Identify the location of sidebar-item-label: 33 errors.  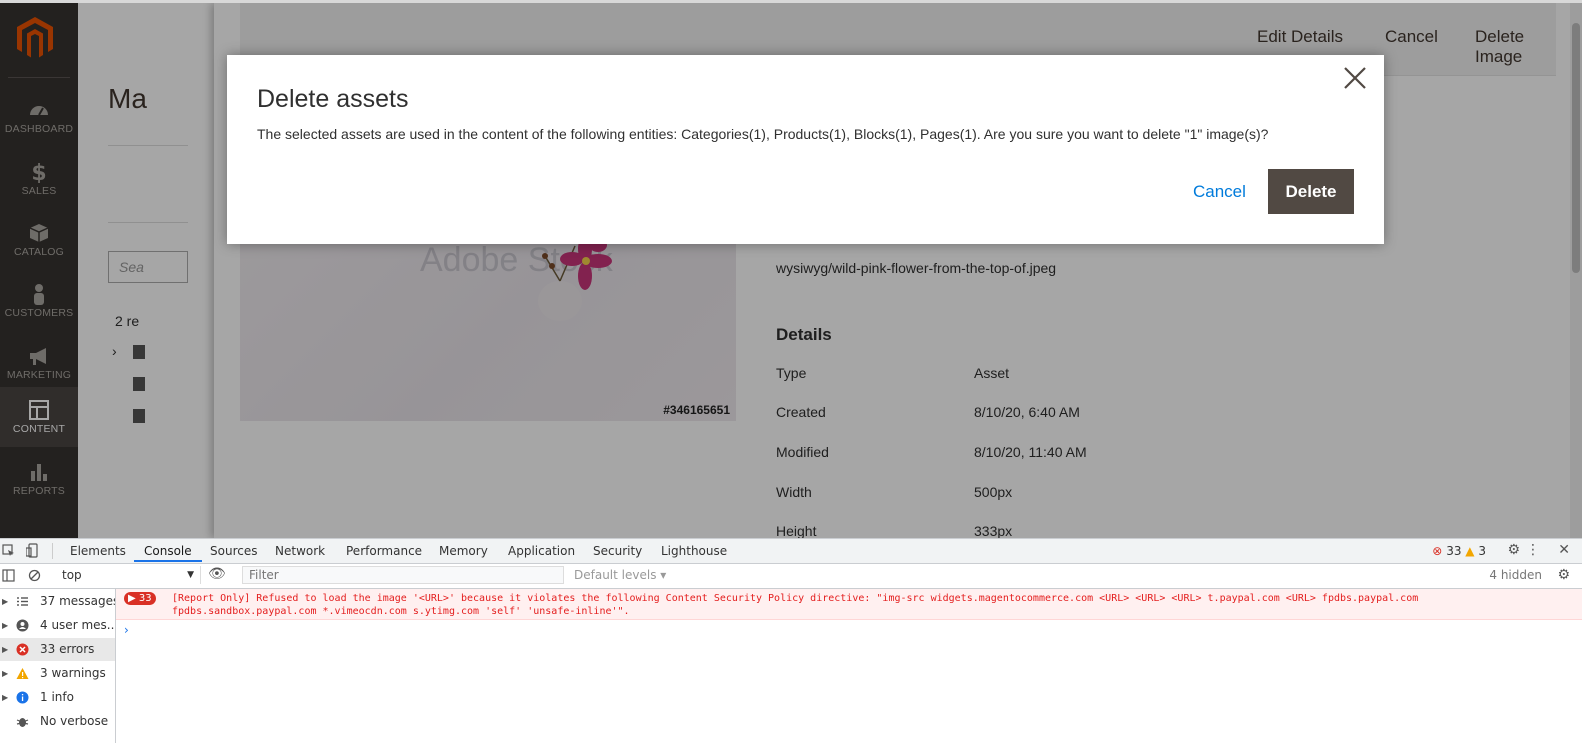
(67, 649).